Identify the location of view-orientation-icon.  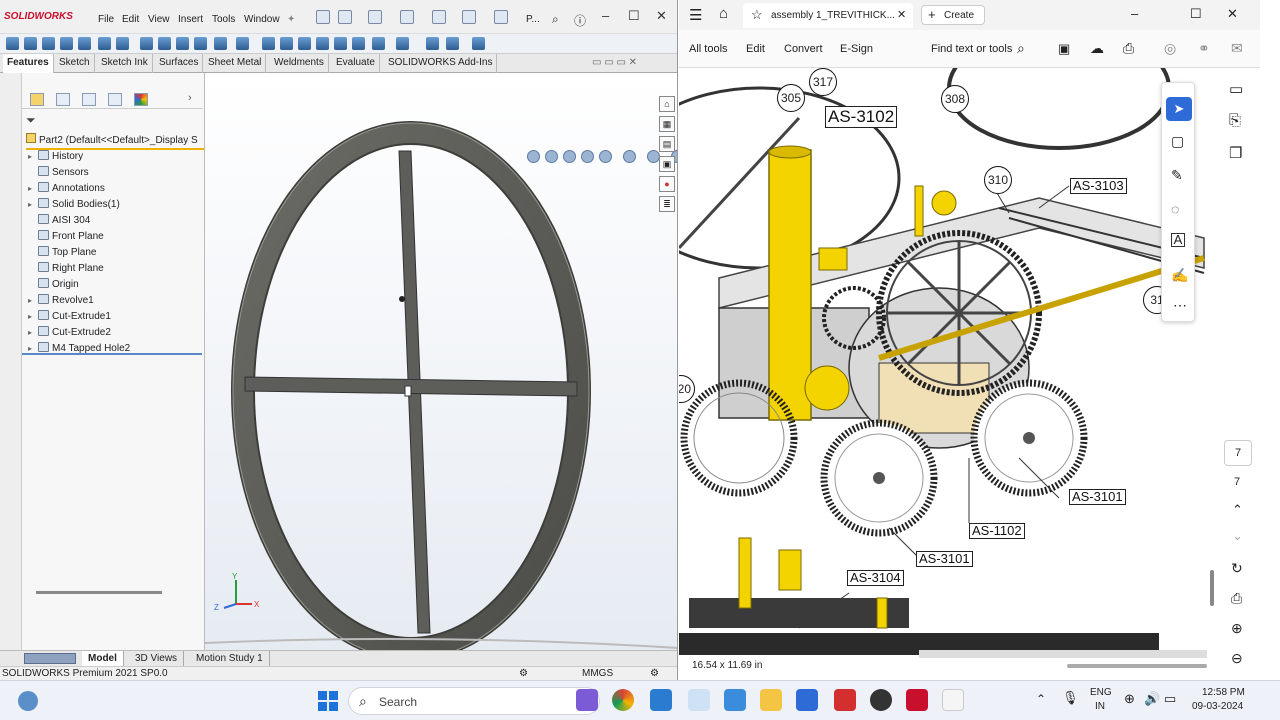
(478, 43).